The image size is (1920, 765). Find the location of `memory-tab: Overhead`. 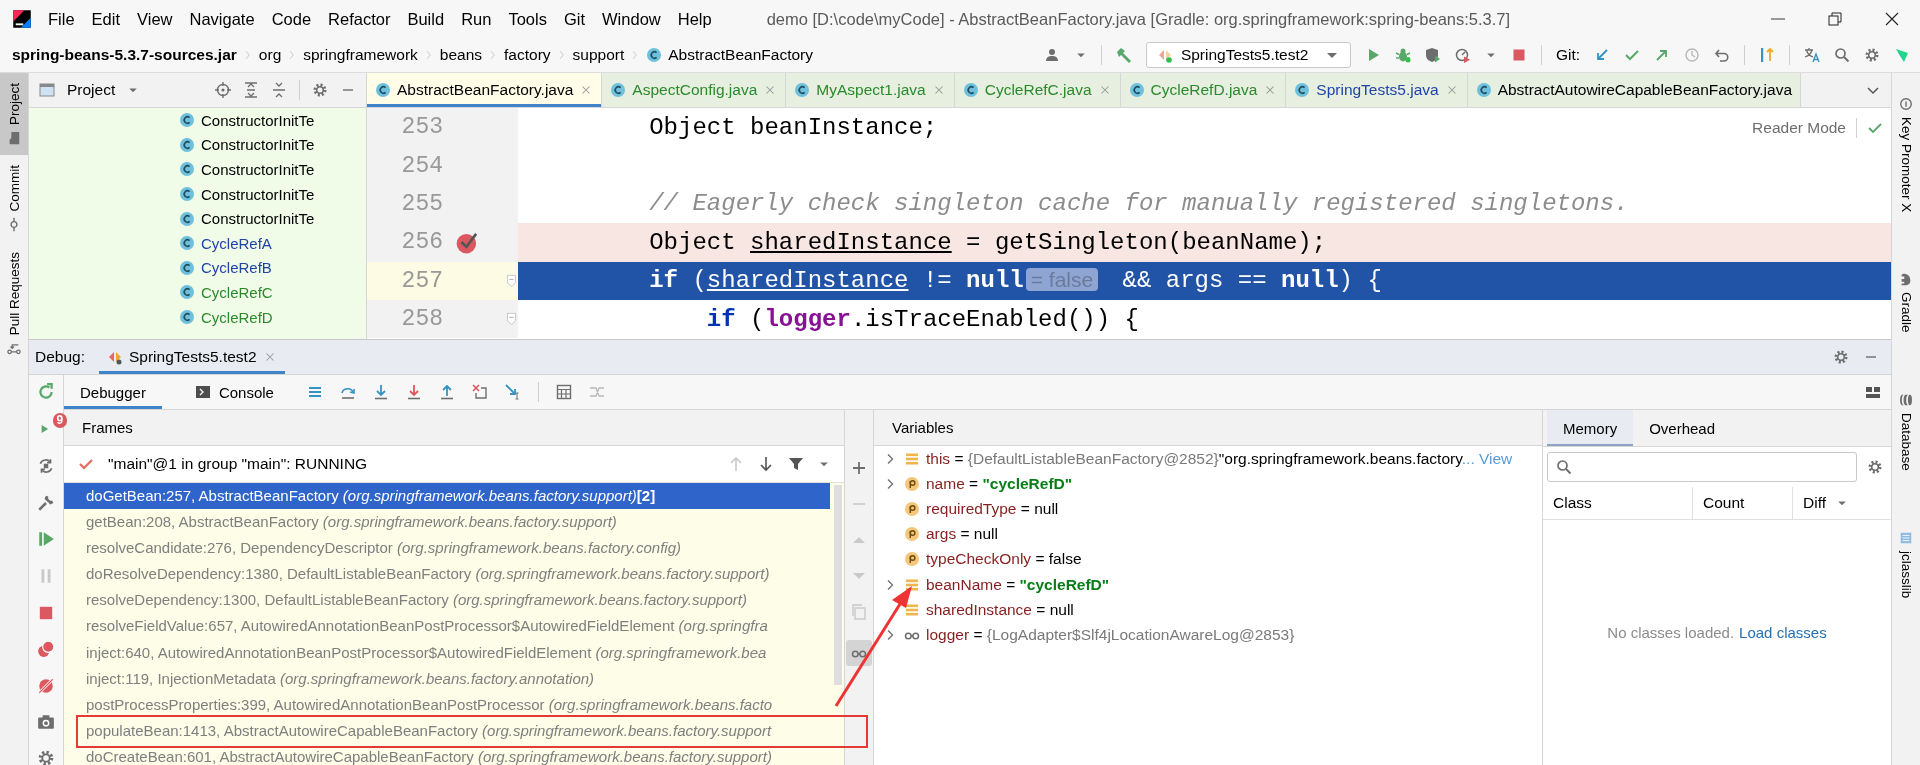

memory-tab: Overhead is located at coordinates (1682, 428).